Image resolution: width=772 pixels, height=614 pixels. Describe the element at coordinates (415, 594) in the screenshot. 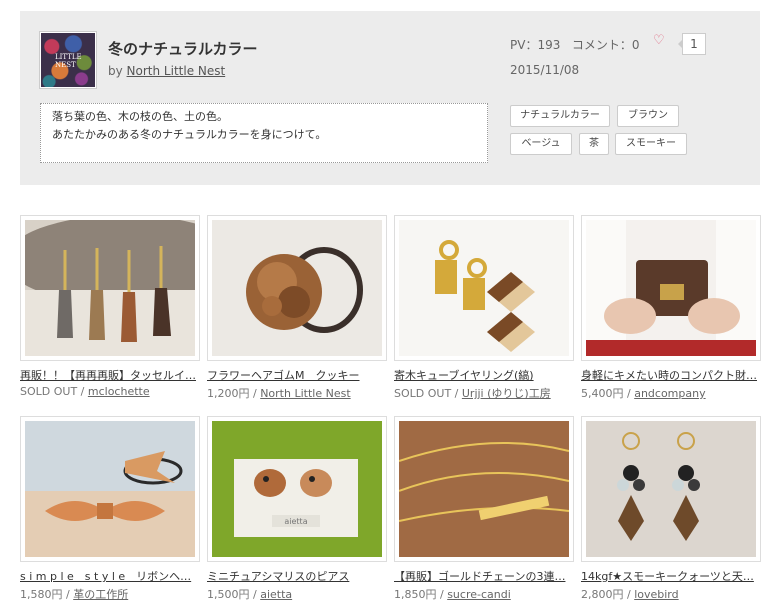

I see `product-price: 1,850円` at that location.